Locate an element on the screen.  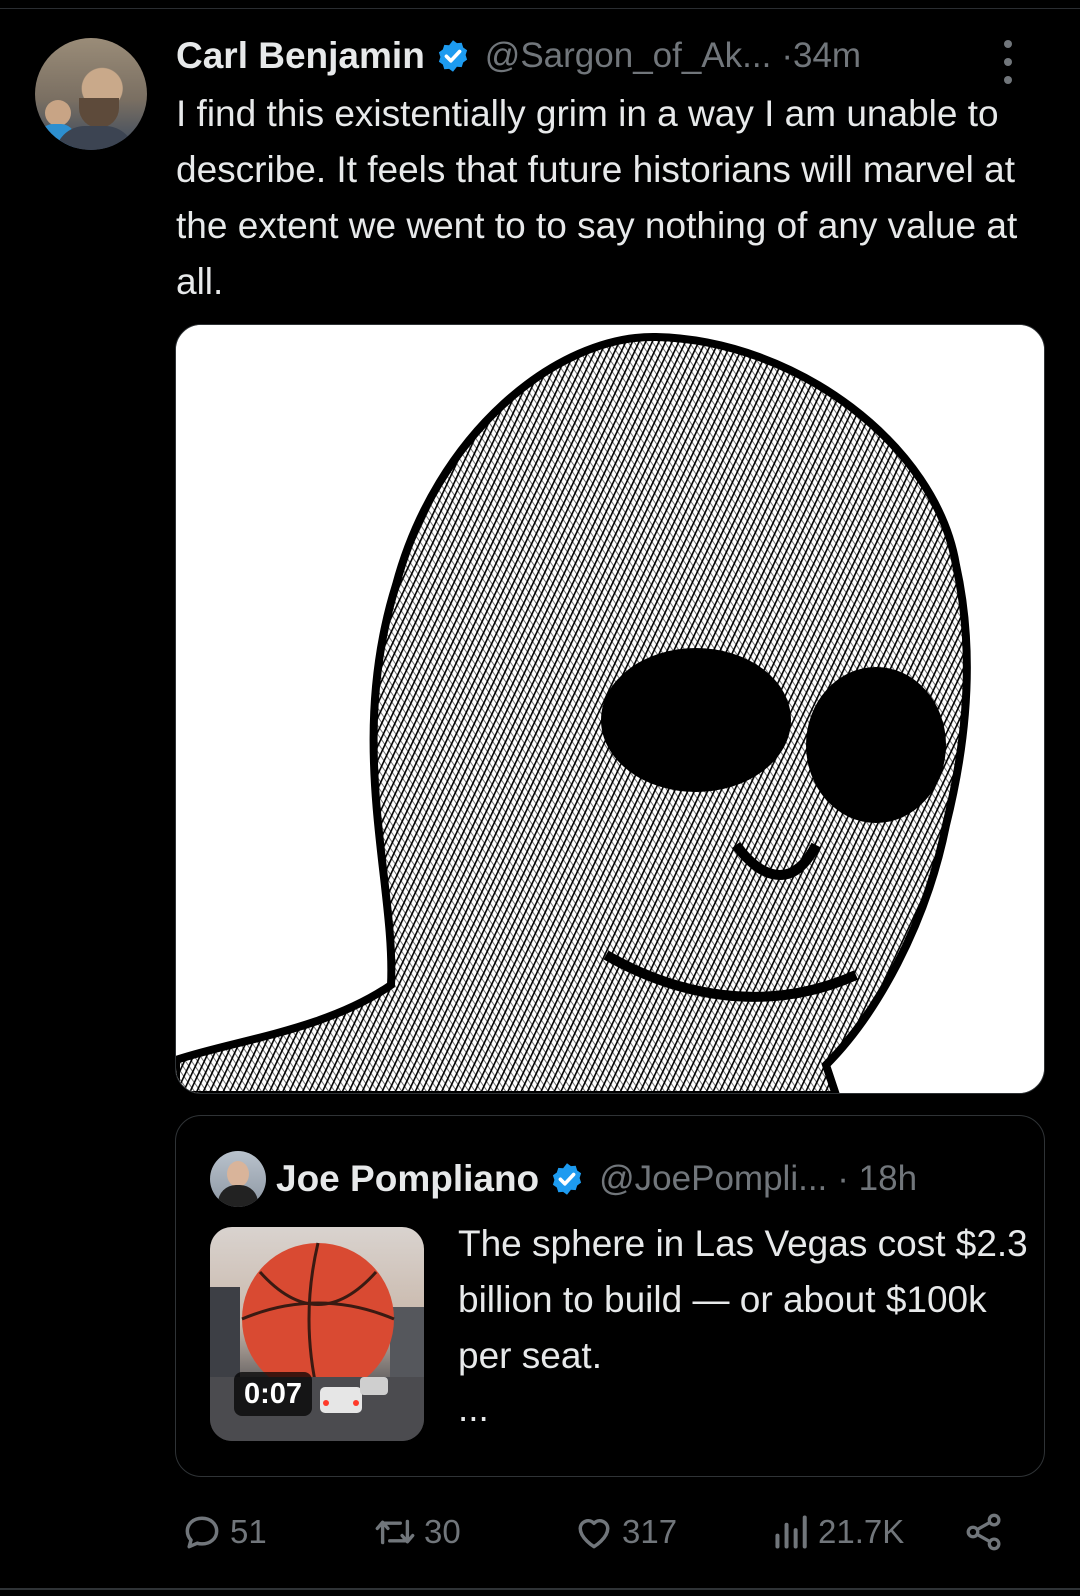
reply-icon is located at coordinates (202, 1532).